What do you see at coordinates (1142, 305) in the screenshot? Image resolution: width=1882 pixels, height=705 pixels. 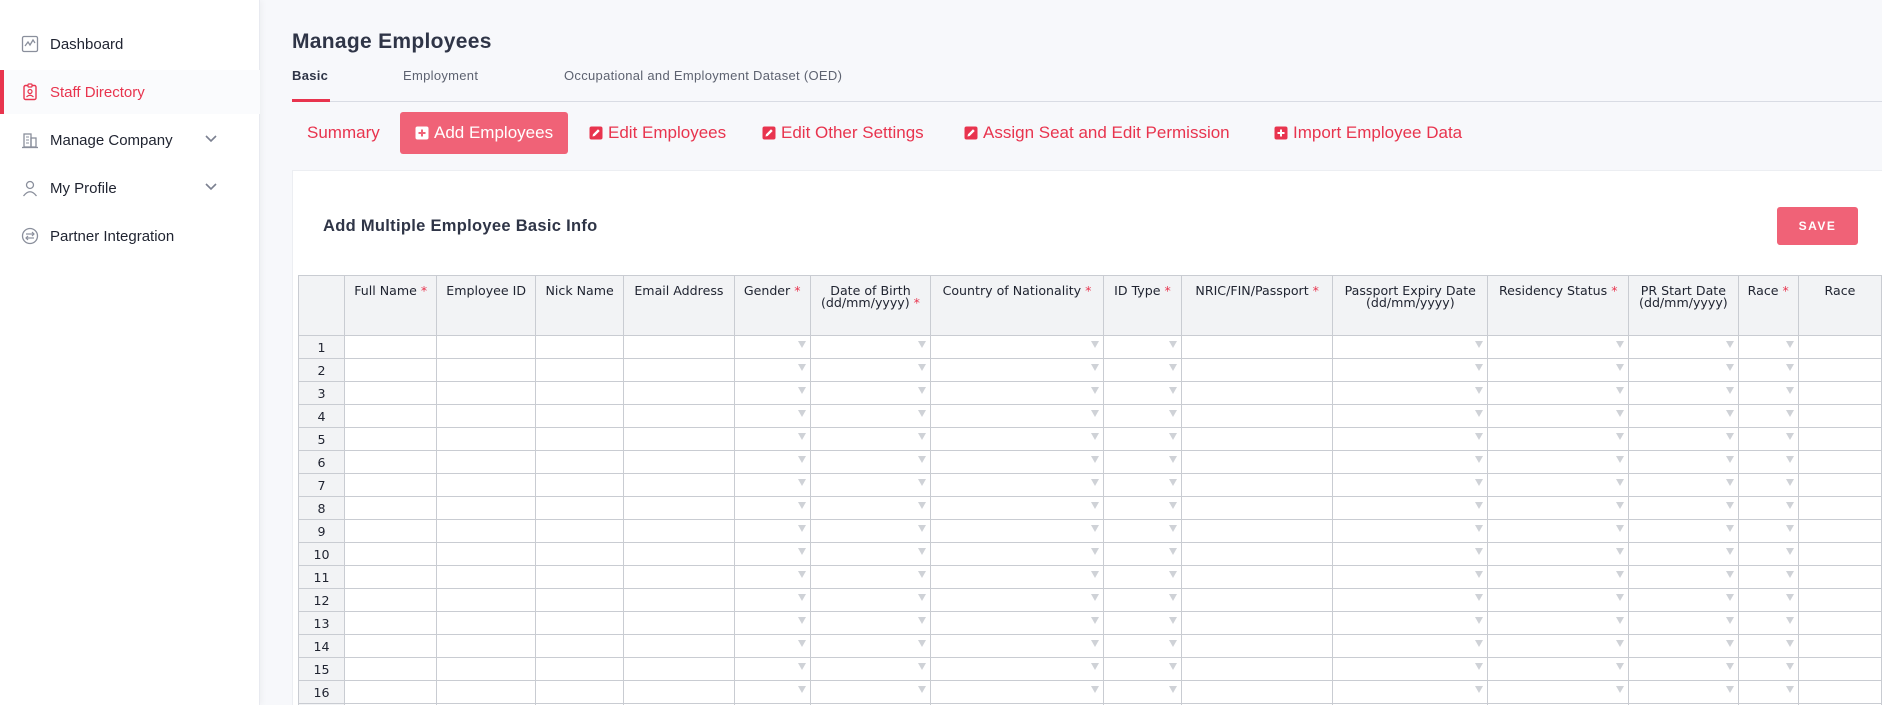 I see `column-header: ID Type *` at bounding box center [1142, 305].